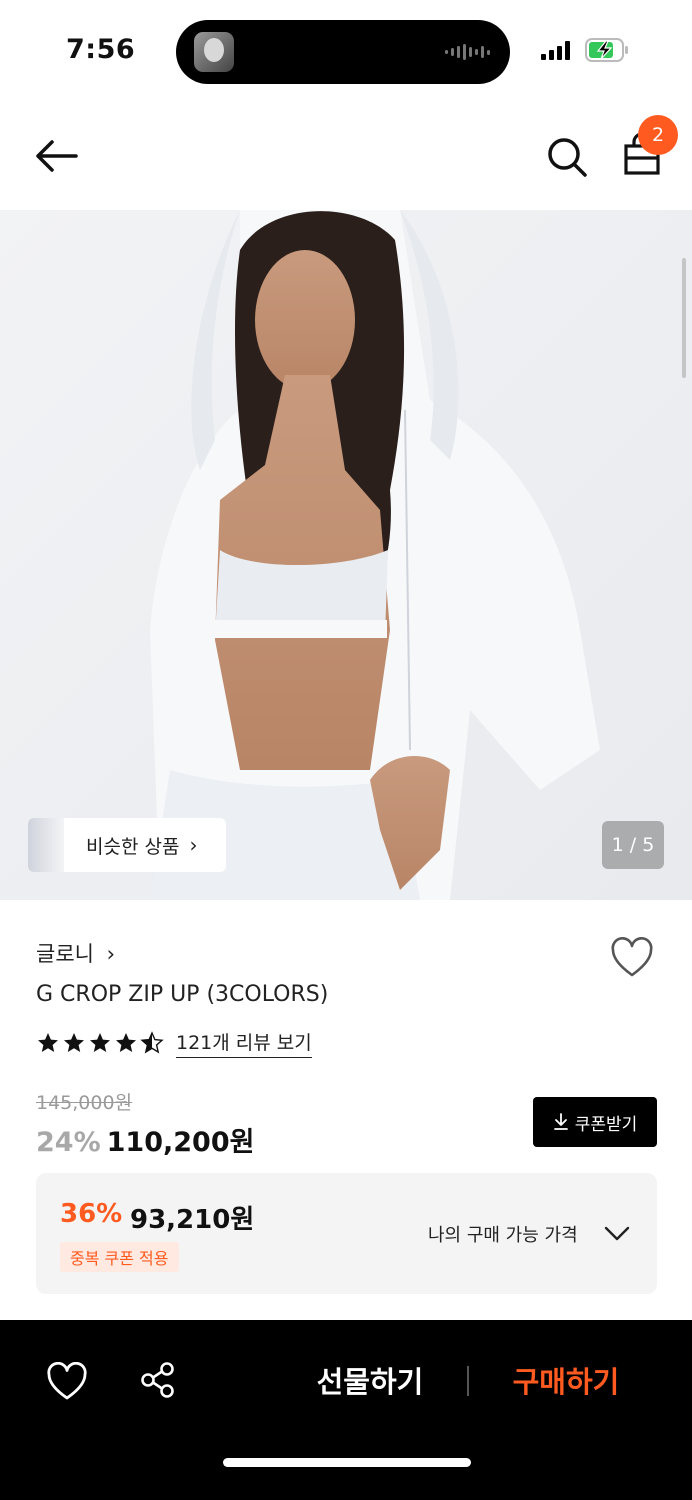 Image resolution: width=692 pixels, height=1500 pixels. I want to click on buy-button: 구매하기, so click(566, 1382).